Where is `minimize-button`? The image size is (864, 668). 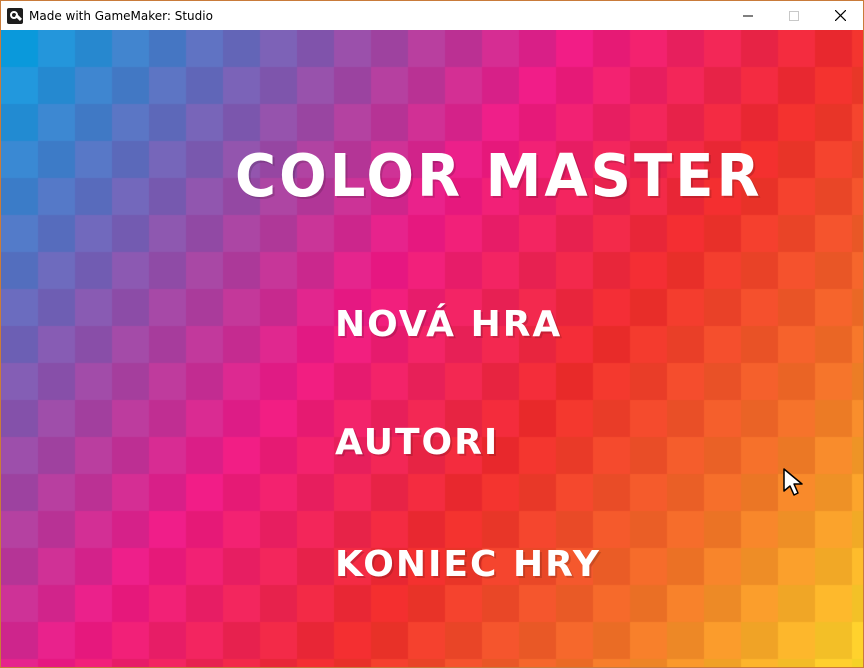 minimize-button is located at coordinates (748, 15).